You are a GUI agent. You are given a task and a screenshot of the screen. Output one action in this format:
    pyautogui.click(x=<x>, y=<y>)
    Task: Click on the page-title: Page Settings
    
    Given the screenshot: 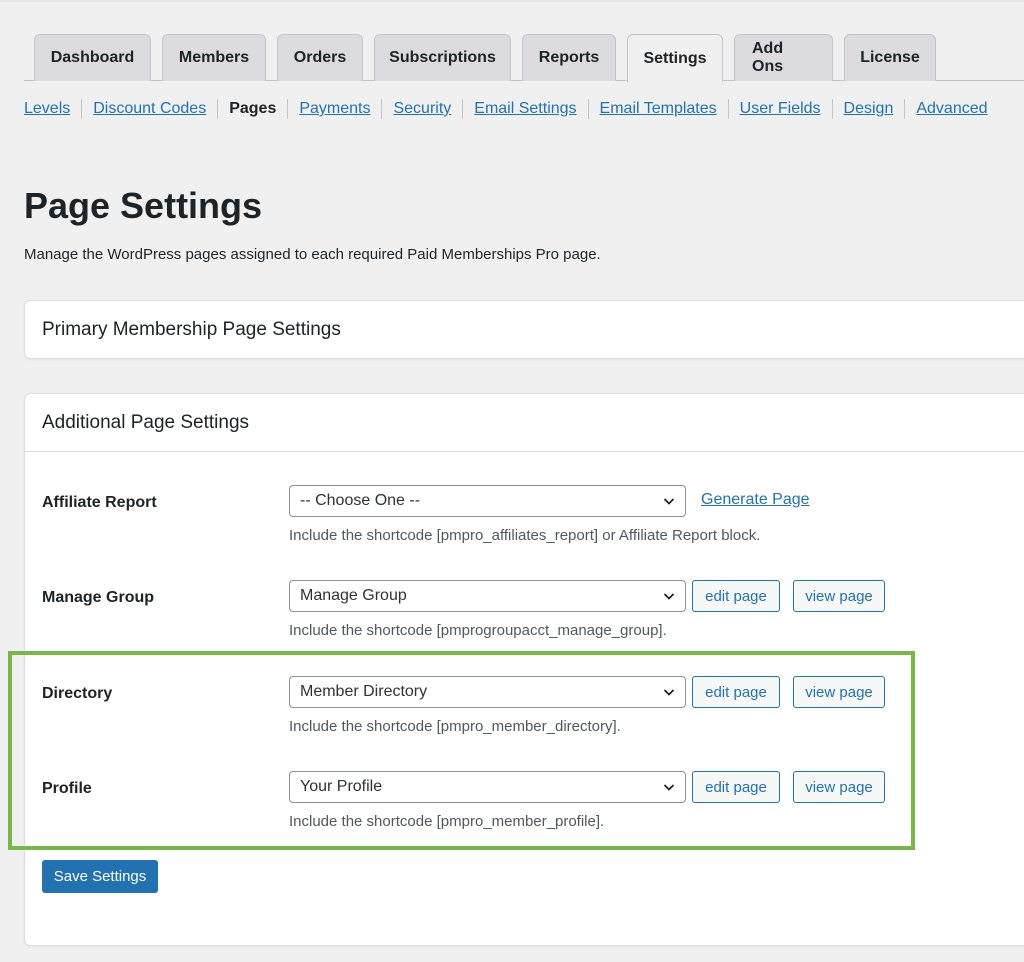 What is the action you would take?
    pyautogui.click(x=143, y=205)
    